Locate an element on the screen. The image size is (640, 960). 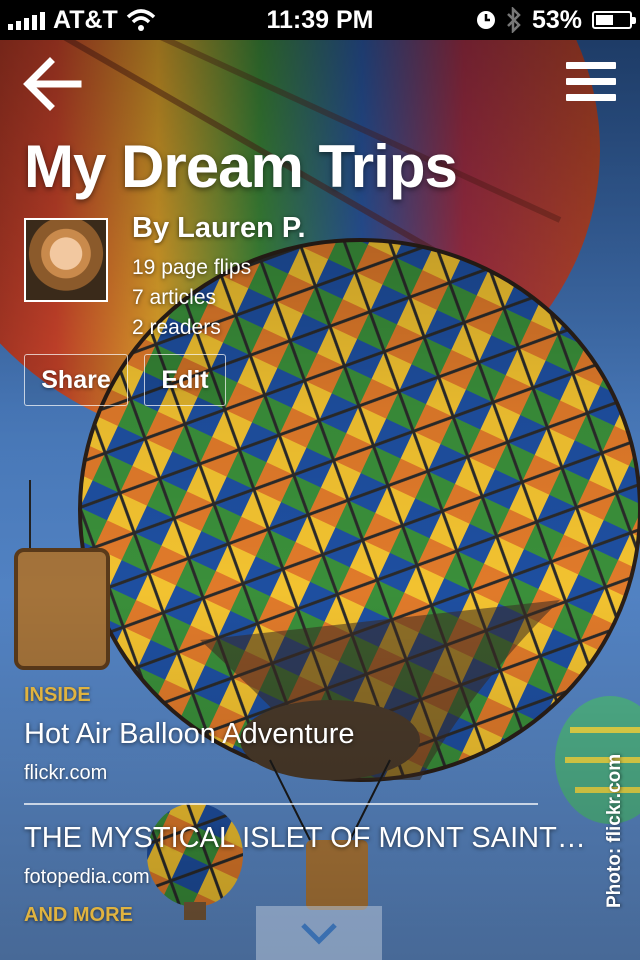
chevron-down-icon is located at coordinates (319, 934).